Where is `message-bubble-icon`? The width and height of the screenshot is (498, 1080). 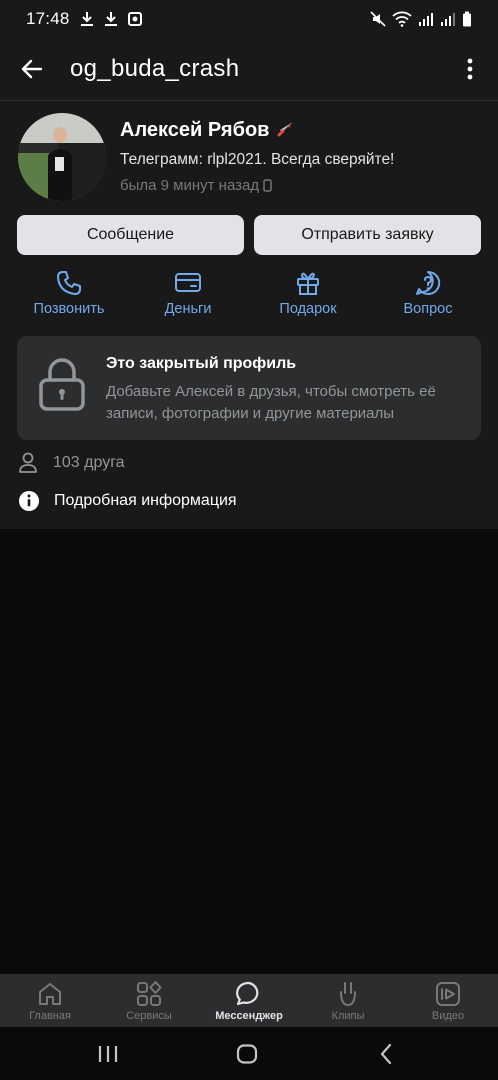 message-bubble-icon is located at coordinates (247, 993).